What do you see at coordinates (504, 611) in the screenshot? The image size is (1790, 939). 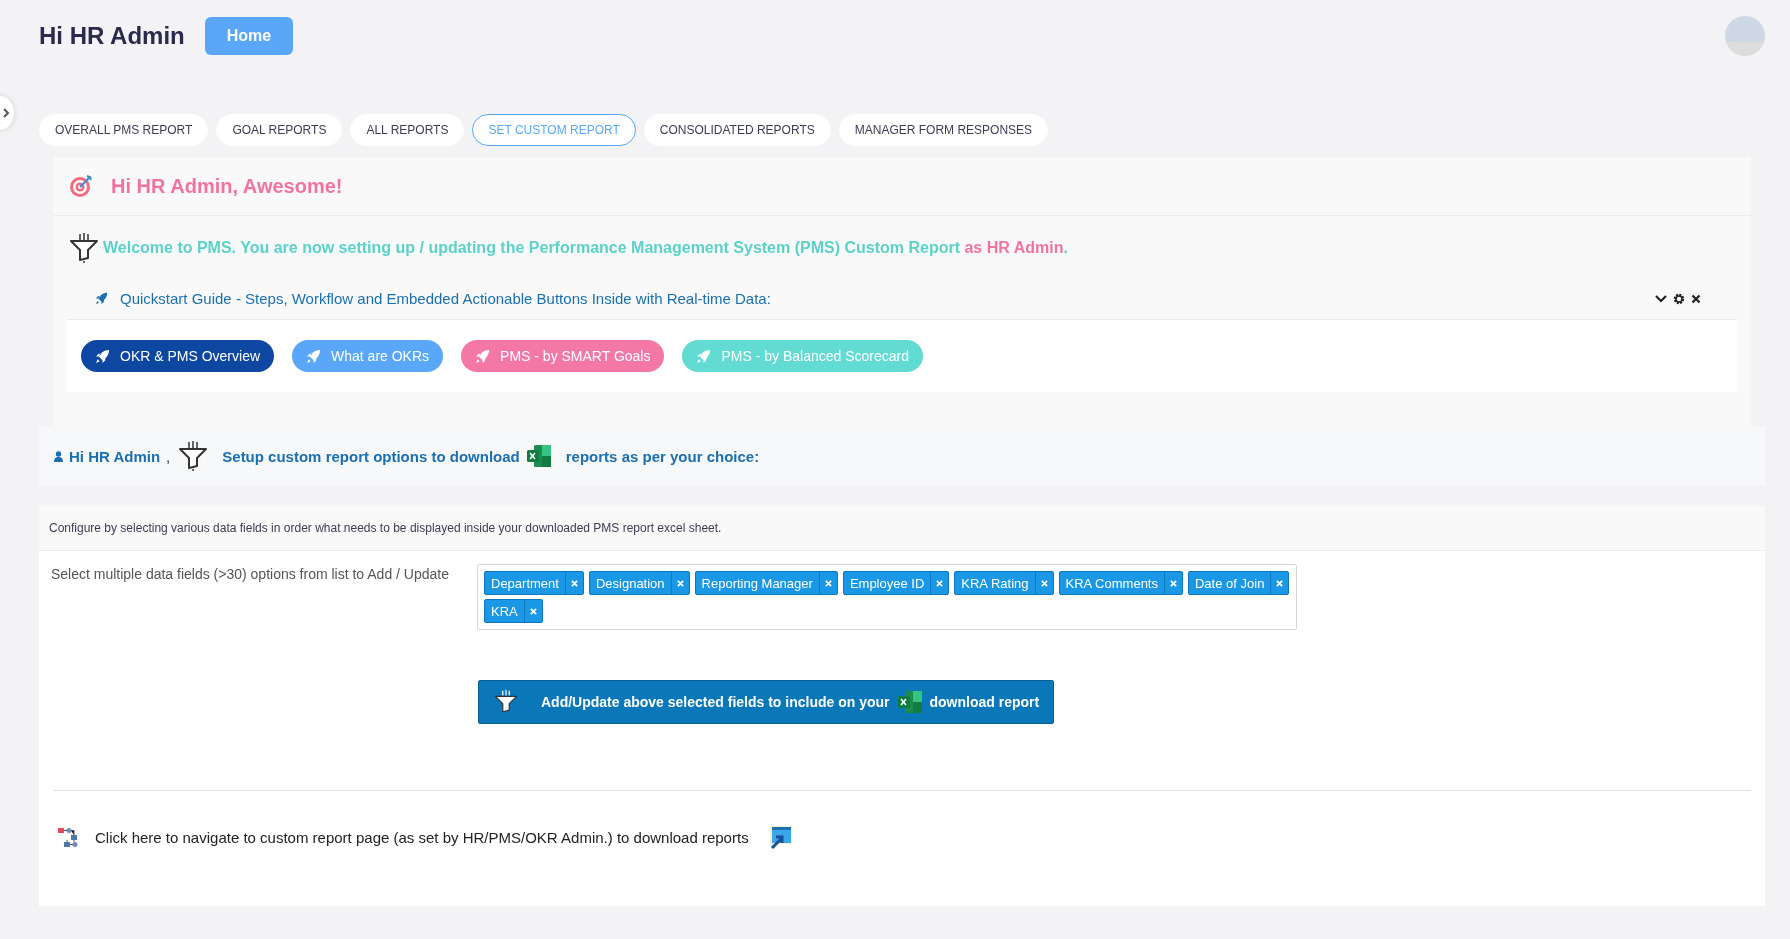 I see `tag-label: KRA` at bounding box center [504, 611].